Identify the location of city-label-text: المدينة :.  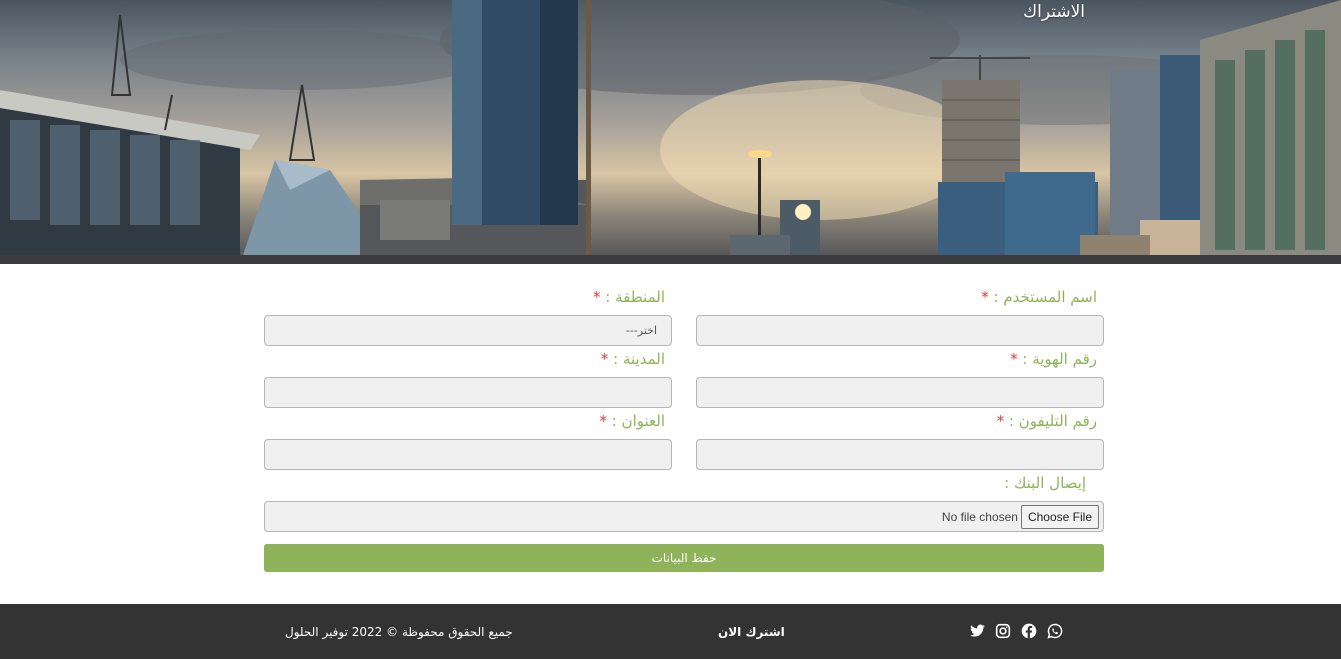
(639, 359).